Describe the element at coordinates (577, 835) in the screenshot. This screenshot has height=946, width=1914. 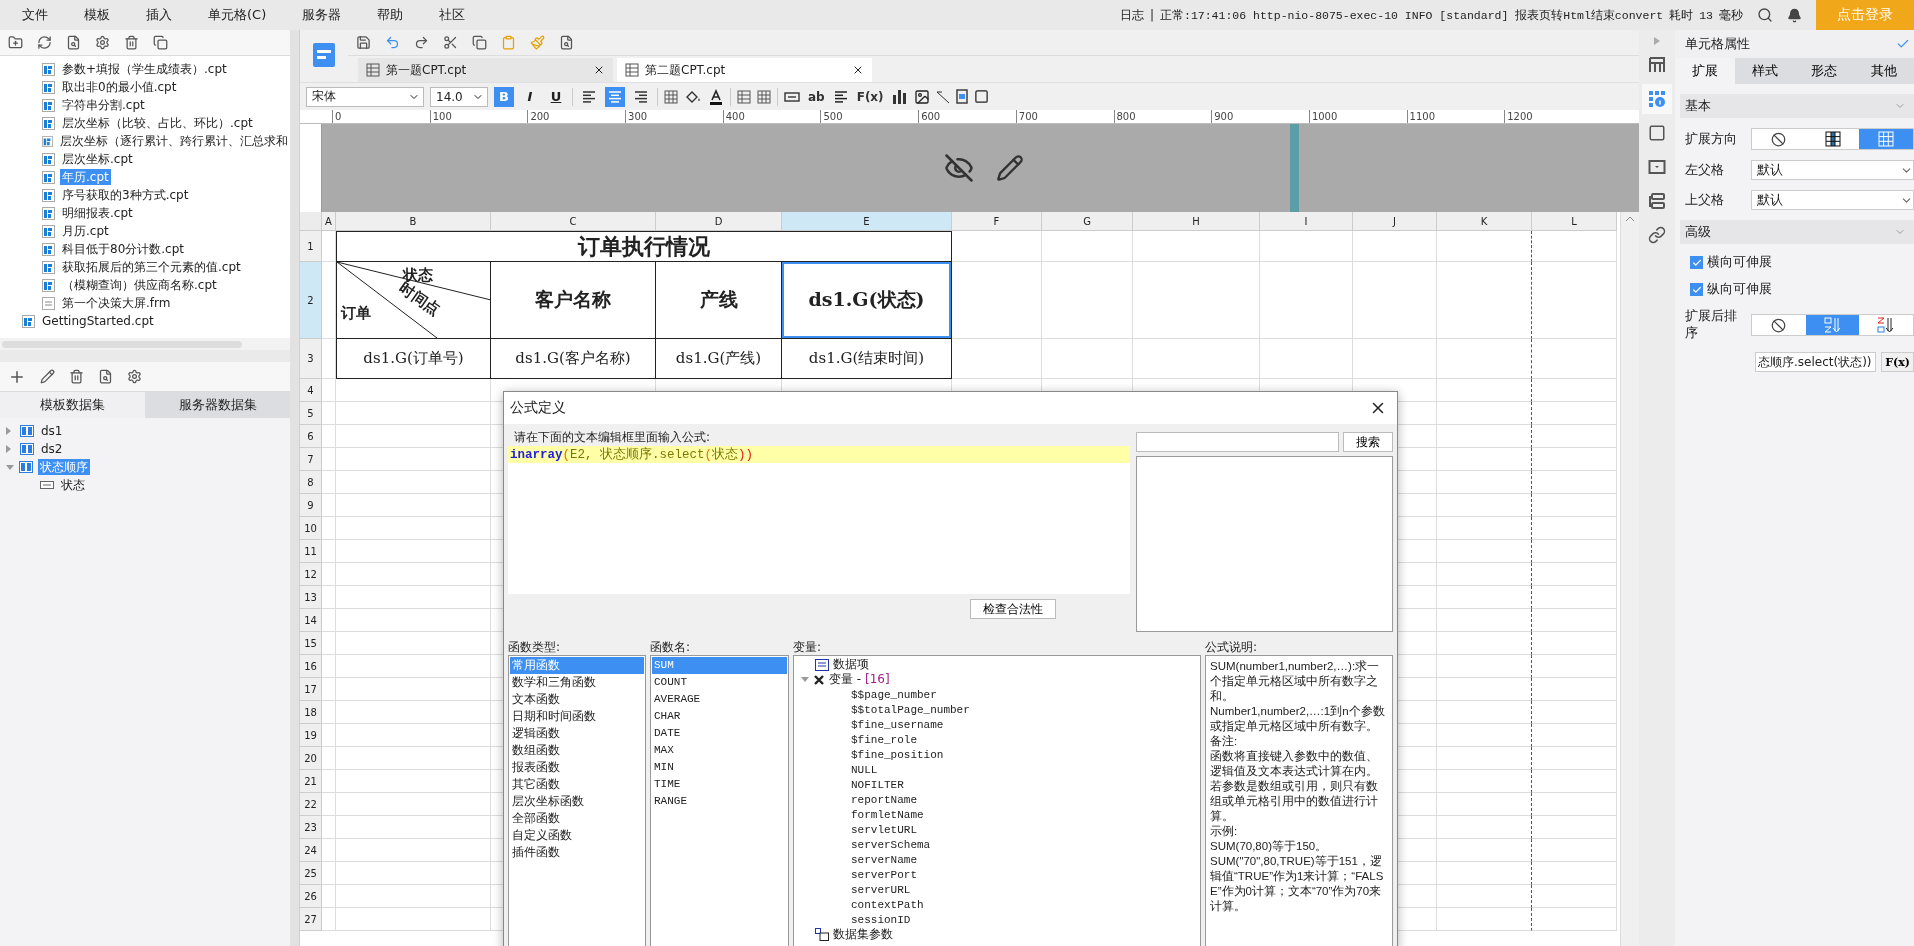
I see `function-type-item: 自定义函数` at that location.